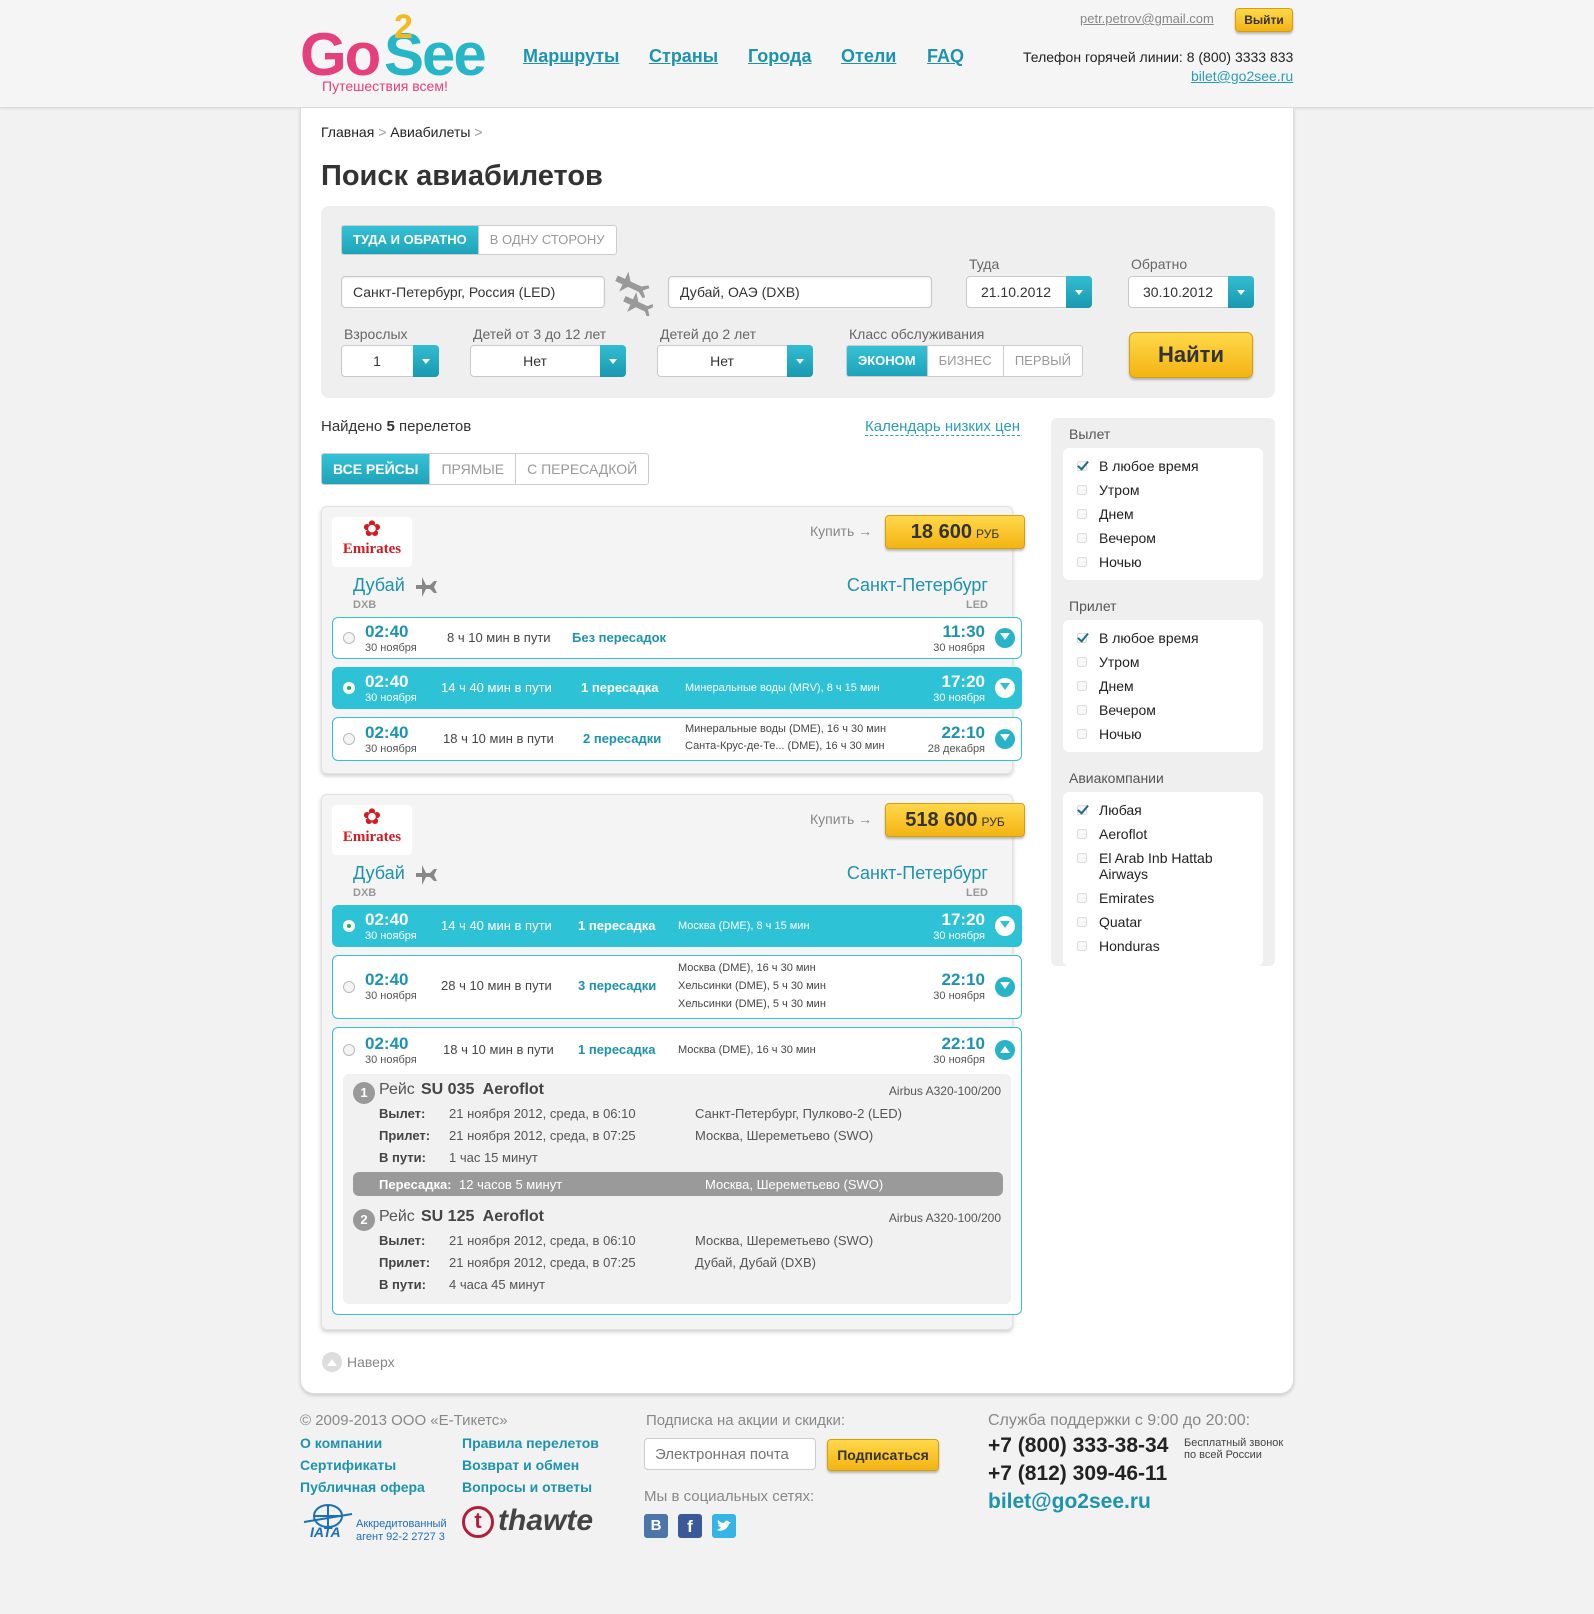  What do you see at coordinates (780, 56) in the screenshot?
I see `nav-cities: Города` at bounding box center [780, 56].